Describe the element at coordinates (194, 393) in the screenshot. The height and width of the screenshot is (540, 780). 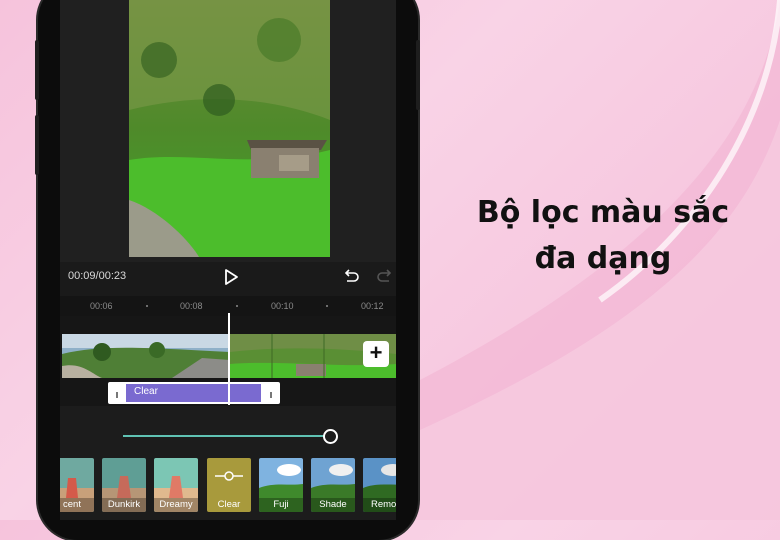
I see `filter-track-clip: Clear` at that location.